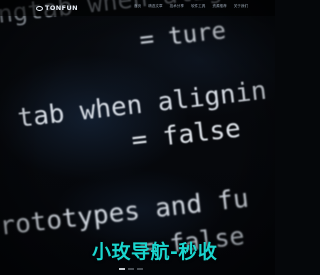 This screenshot has height=275, width=320. I want to click on nav-item-articles: 精选文章, so click(155, 6).